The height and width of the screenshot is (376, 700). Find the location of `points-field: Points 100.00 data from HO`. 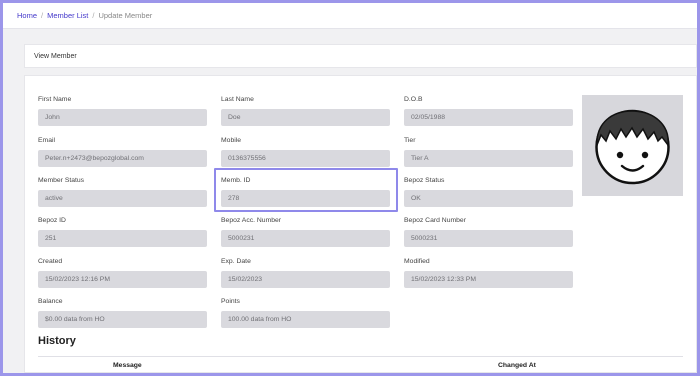

points-field: Points 100.00 data from HO is located at coordinates (305, 312).